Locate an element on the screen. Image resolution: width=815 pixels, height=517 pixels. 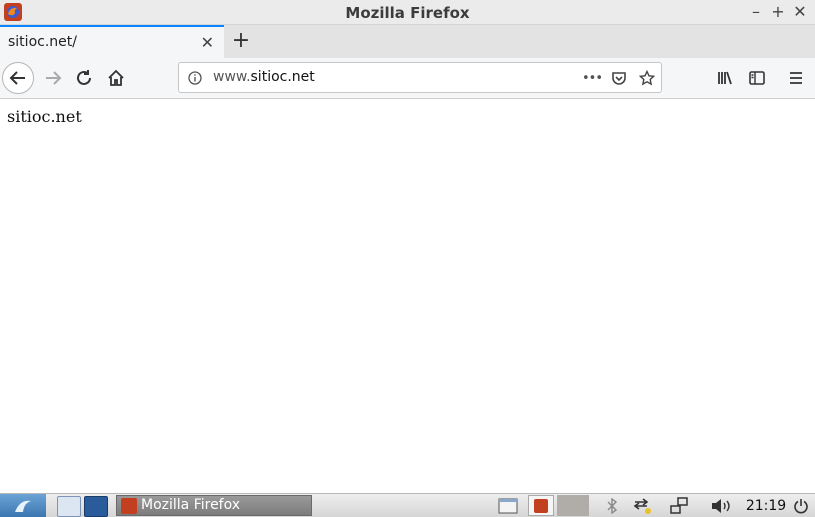
bluetooth-icon is located at coordinates (612, 505).